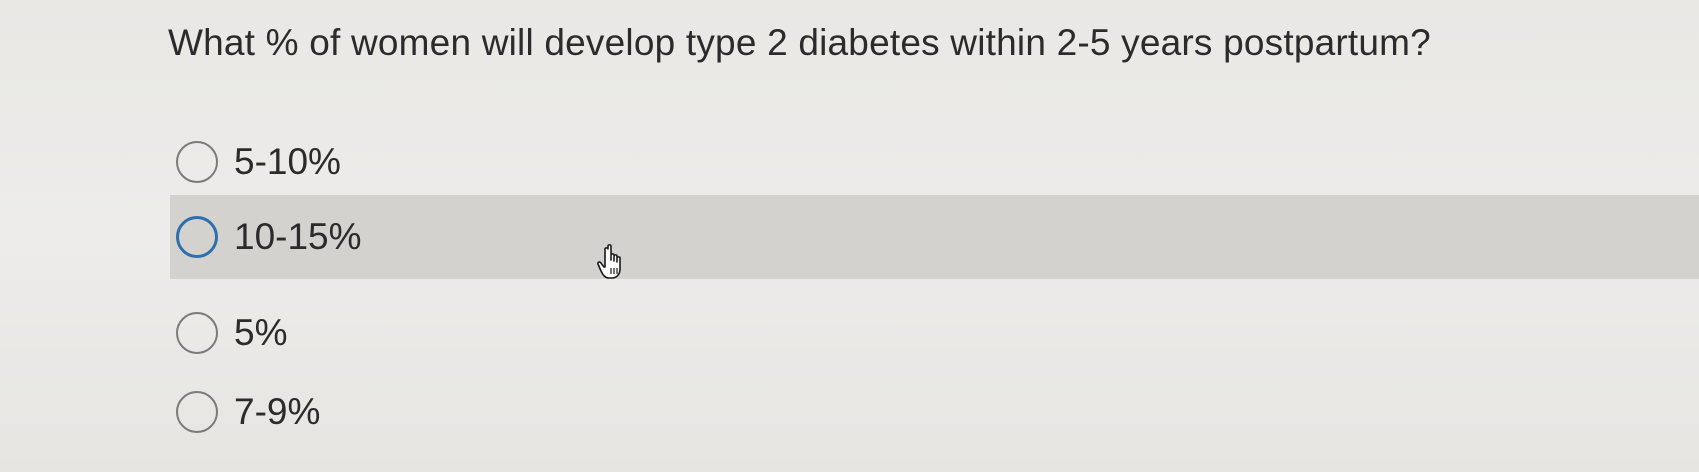 This screenshot has height=472, width=1699. What do you see at coordinates (287, 161) in the screenshot?
I see `answer-option-label: 5-10%` at bounding box center [287, 161].